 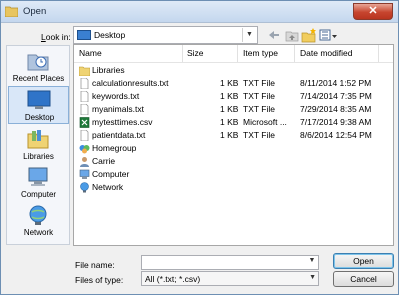 What do you see at coordinates (35, 11) in the screenshot?
I see `window-title: Open` at bounding box center [35, 11].